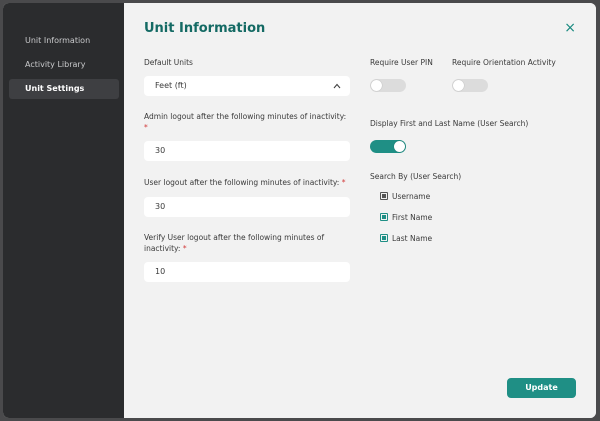 The image size is (600, 421). Describe the element at coordinates (64, 65) in the screenshot. I see `sidebar-item-activity-library: Activity Library` at that location.